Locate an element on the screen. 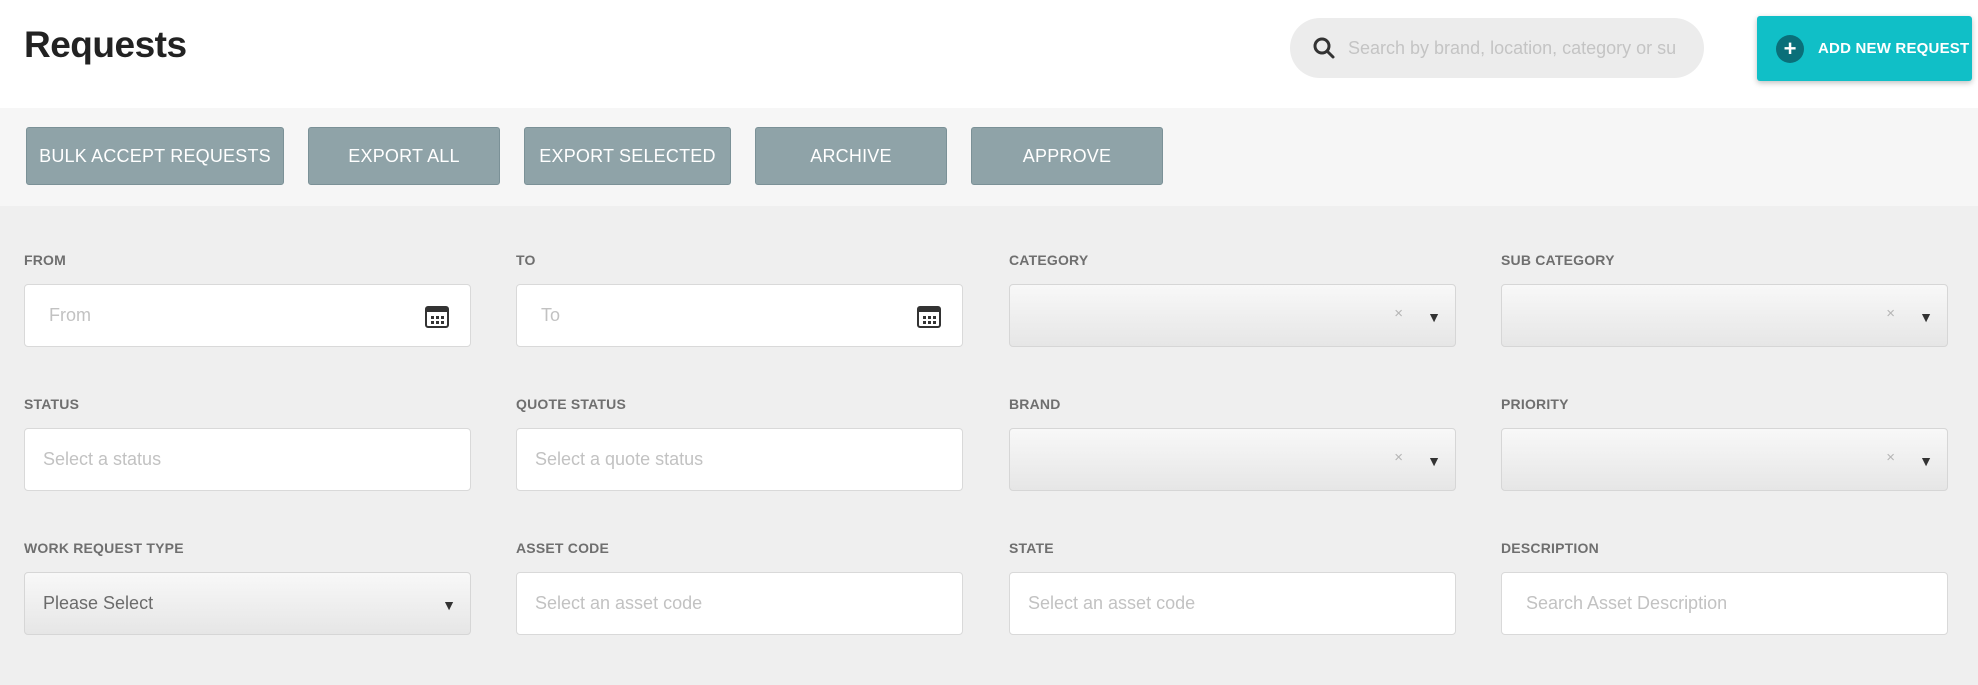  asset-code-field is located at coordinates (739, 603).